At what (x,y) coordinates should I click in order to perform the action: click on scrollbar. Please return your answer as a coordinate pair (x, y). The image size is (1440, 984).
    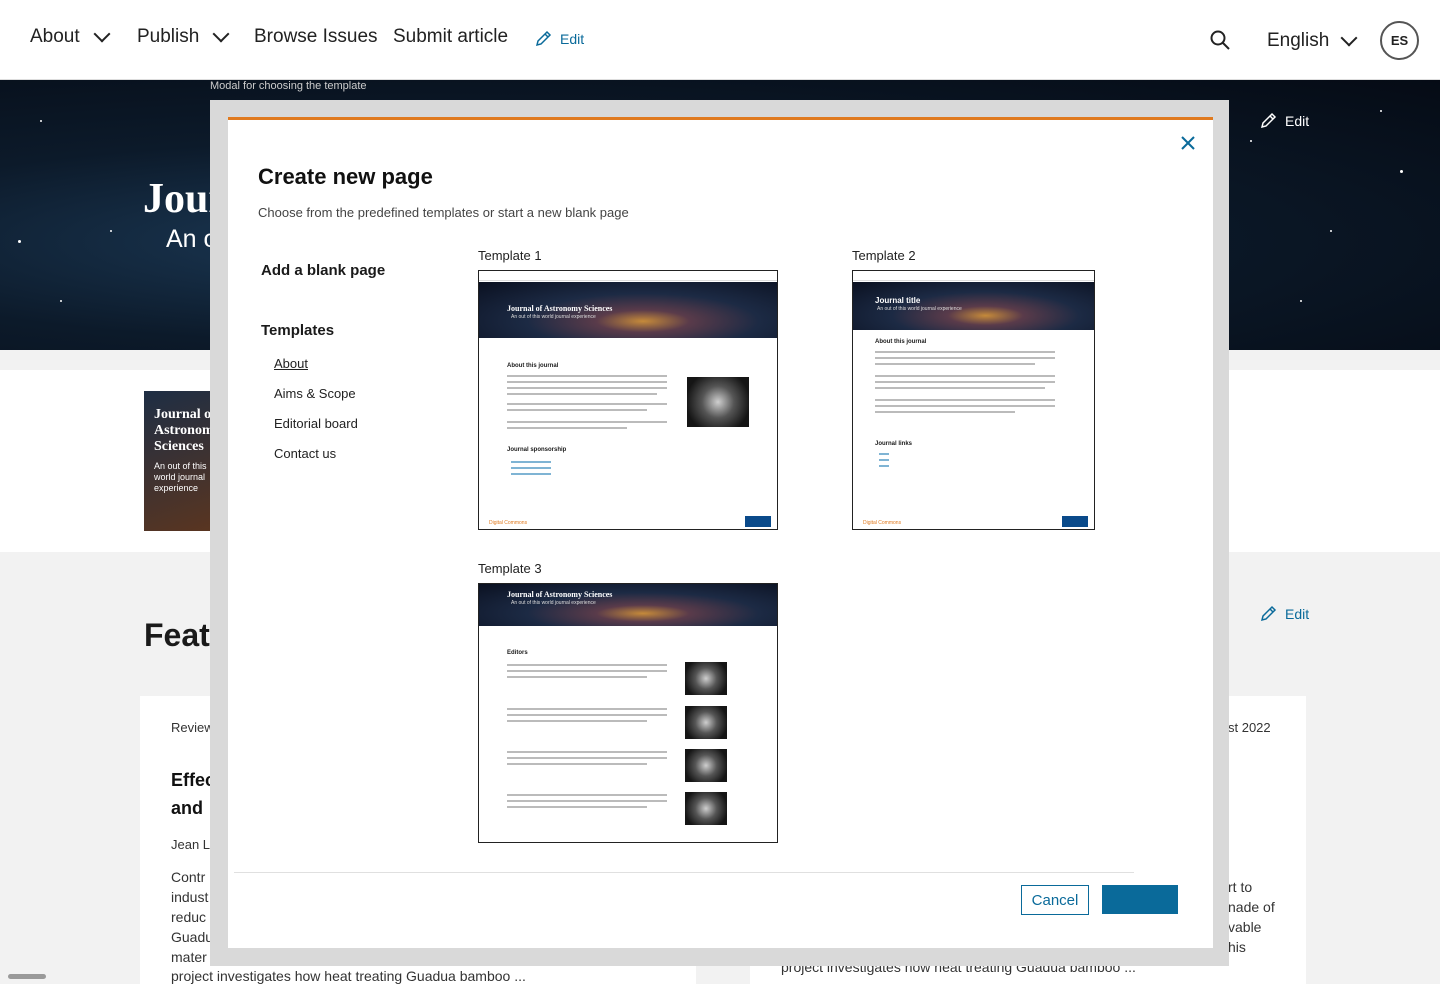
    Looking at the image, I should click on (27, 976).